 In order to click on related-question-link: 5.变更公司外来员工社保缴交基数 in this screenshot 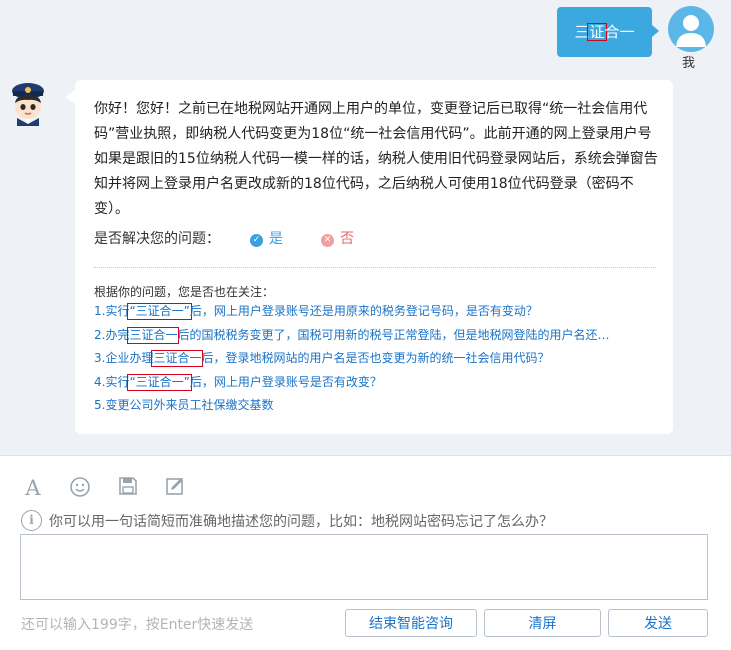, I will do `click(379, 406)`.